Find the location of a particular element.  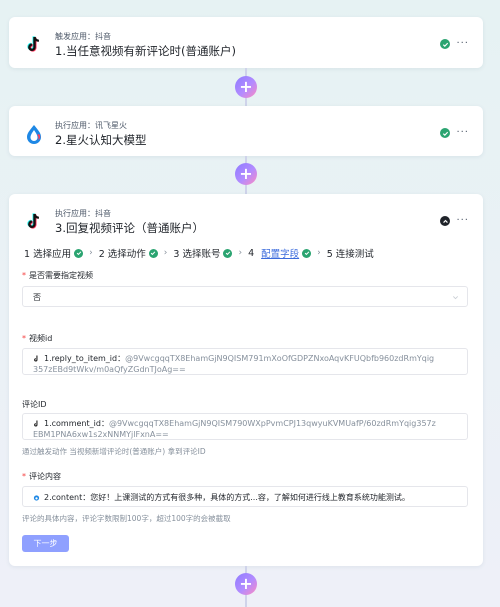

variable-name: 1.comment_id is located at coordinates (72, 423).